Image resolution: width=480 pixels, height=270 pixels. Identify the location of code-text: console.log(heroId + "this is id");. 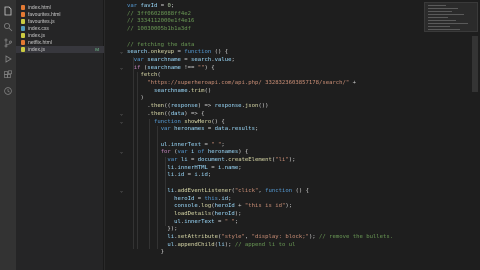
(209, 206).